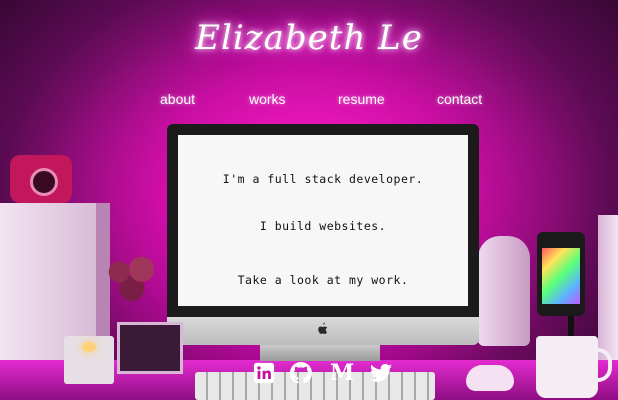 Image resolution: width=618 pixels, height=400 pixels. I want to click on intro-line-2: I build websites., so click(323, 226).